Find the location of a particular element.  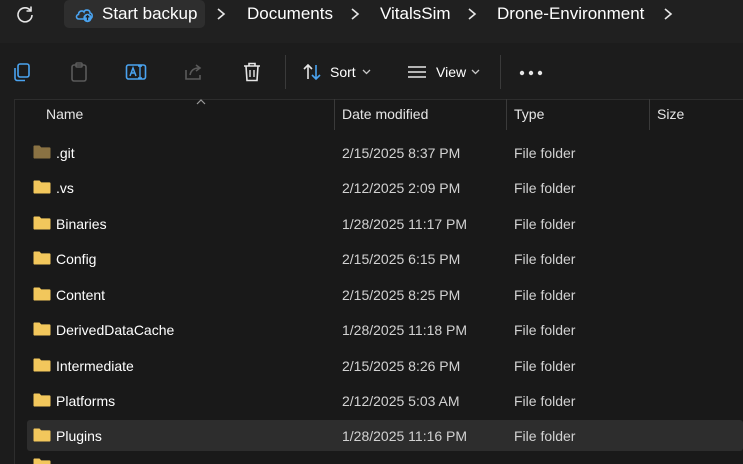

start-backup-button: Start backup is located at coordinates (134, 14).